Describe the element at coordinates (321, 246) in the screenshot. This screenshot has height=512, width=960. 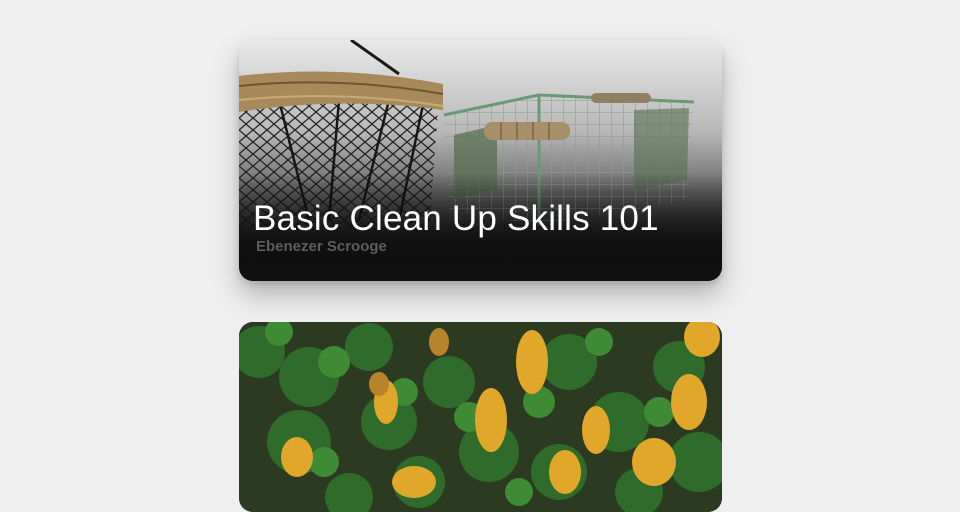
I see `course-author: Ebenezer Scrooge` at that location.